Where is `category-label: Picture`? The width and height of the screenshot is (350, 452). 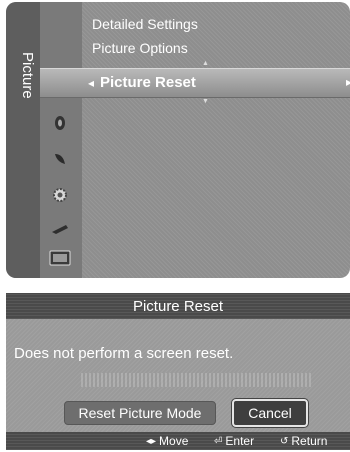
category-label: Picture is located at coordinates (27, 75).